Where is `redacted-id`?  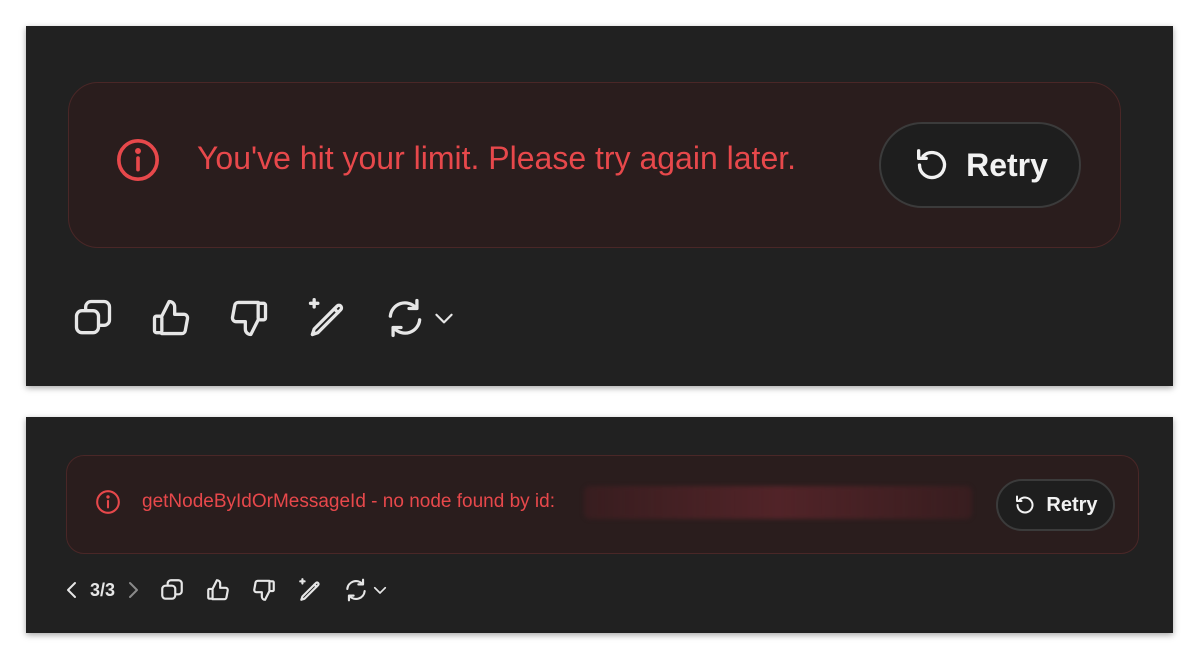
redacted-id is located at coordinates (778, 502).